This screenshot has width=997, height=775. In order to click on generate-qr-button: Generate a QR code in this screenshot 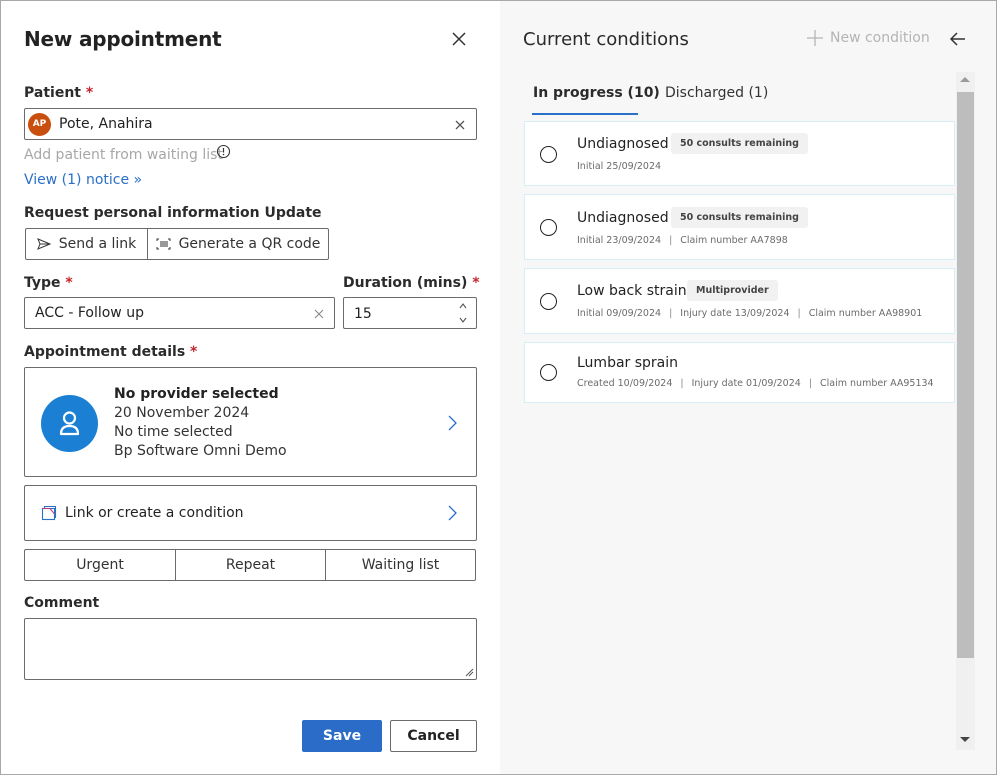, I will do `click(237, 244)`.